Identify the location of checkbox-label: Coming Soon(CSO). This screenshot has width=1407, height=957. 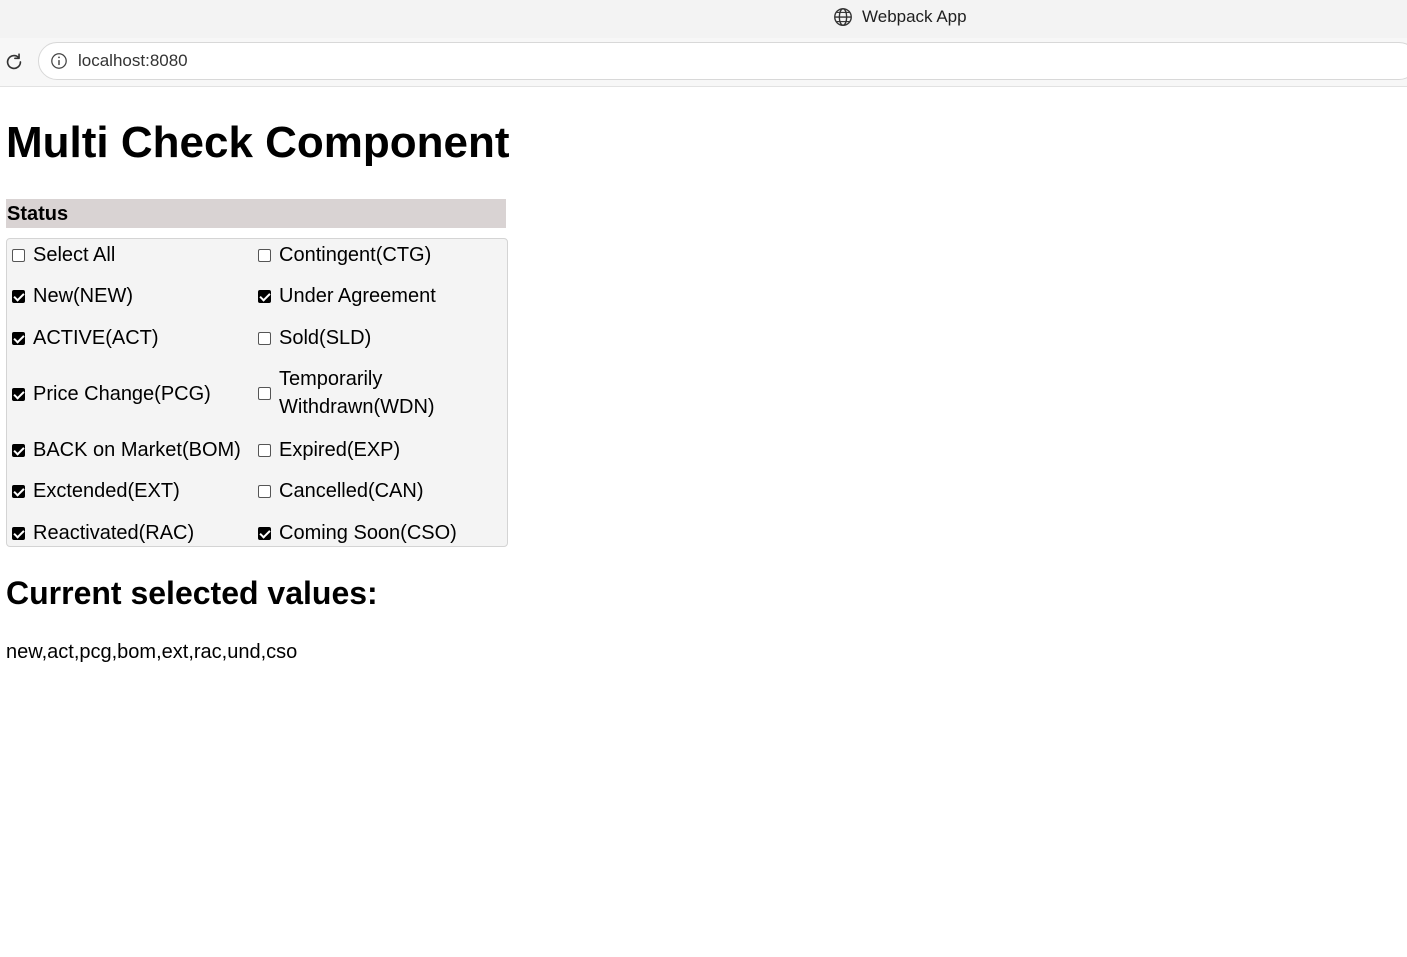
(368, 533).